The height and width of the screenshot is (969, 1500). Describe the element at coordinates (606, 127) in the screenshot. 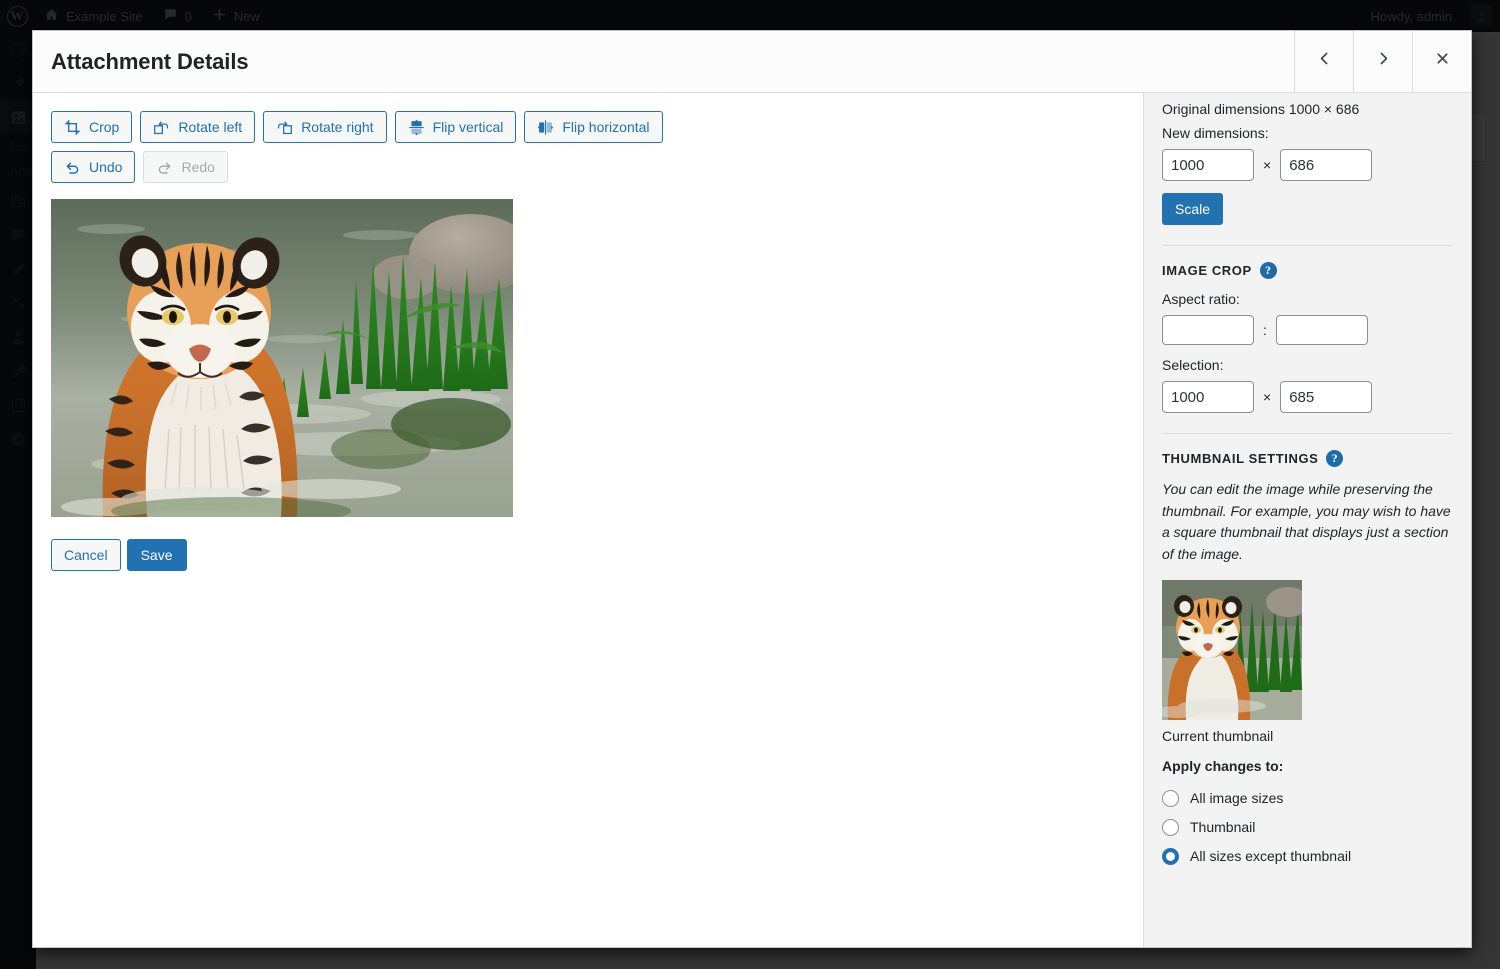

I see `flip-horizontal-button-label: Flip horizontal` at that location.